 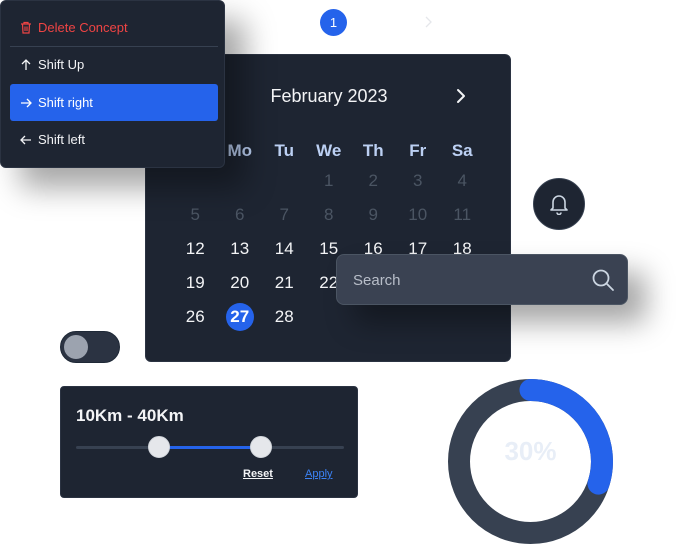 I want to click on trash-icon, so click(x=26, y=28).